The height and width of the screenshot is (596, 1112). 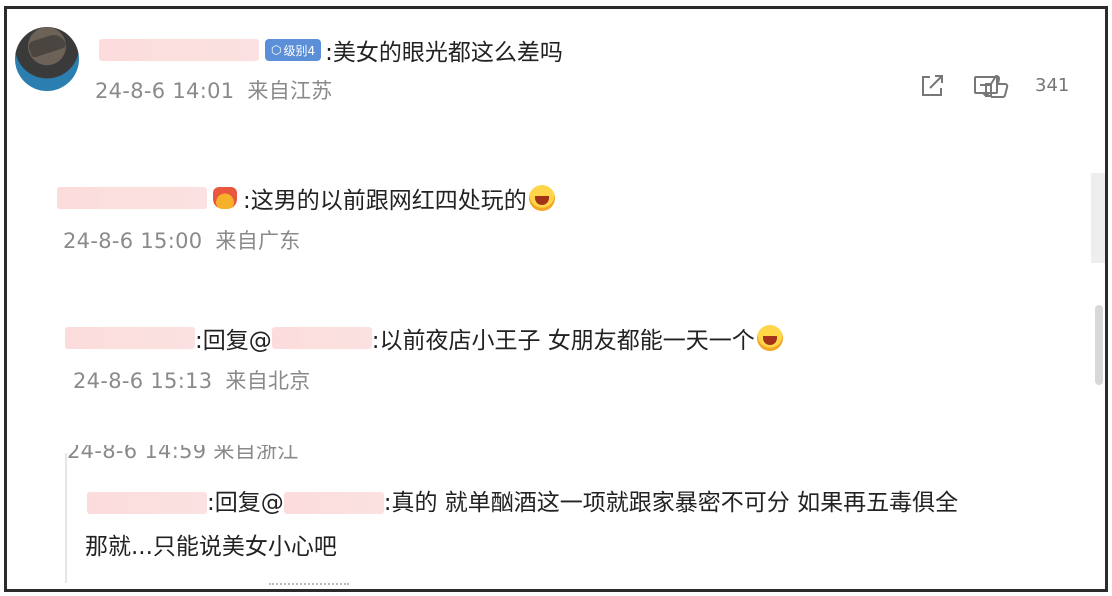 I want to click on share-icon, so click(x=932, y=85).